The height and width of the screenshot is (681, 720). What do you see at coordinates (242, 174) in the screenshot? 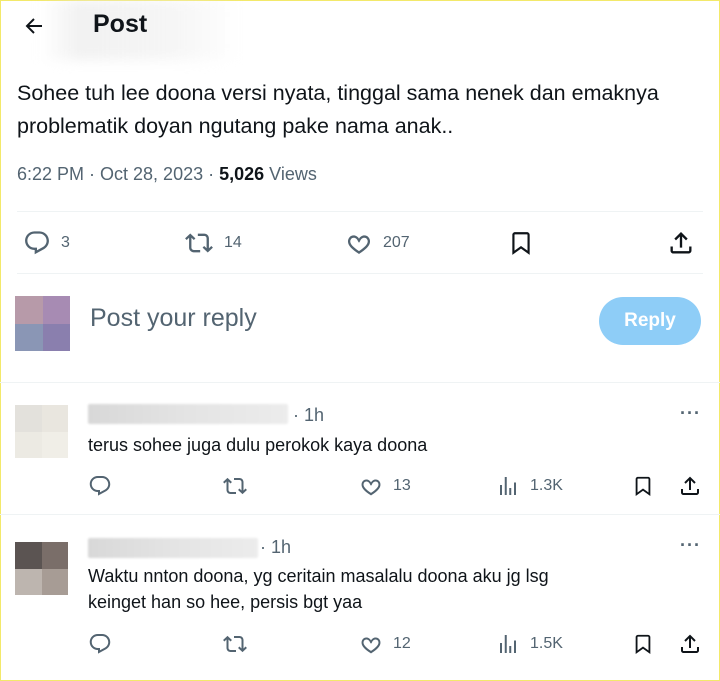
I see `views-count: 5,026` at bounding box center [242, 174].